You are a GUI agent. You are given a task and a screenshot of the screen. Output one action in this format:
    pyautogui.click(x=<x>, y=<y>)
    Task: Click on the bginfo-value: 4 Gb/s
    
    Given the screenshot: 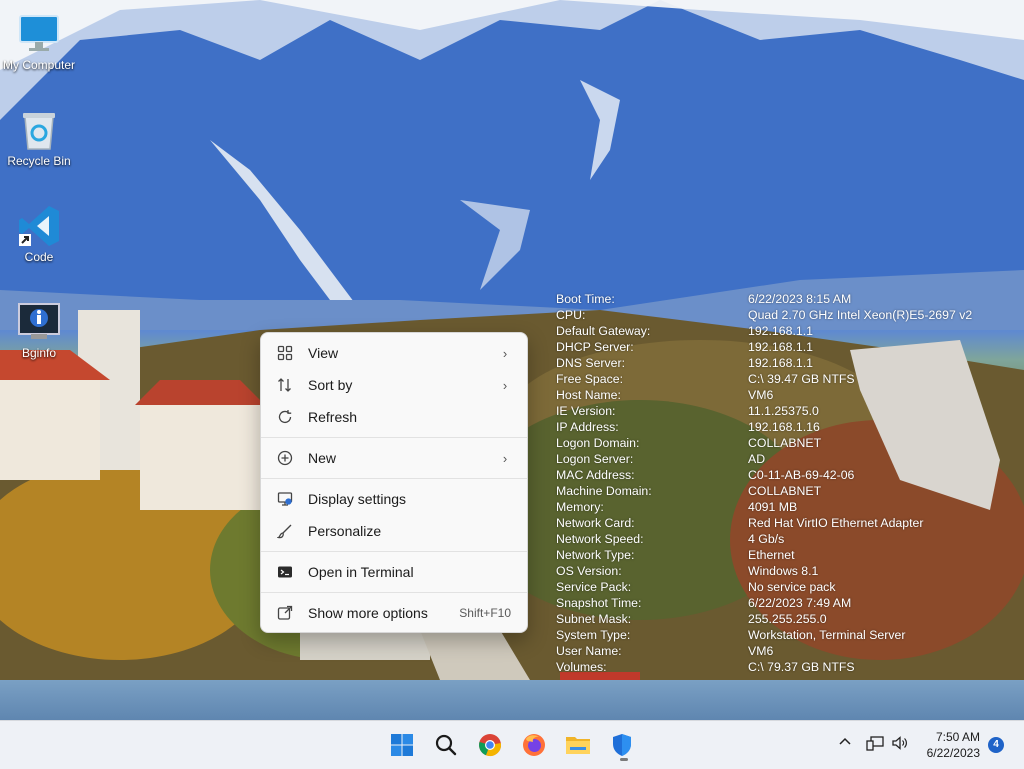 What is the action you would take?
    pyautogui.click(x=766, y=539)
    